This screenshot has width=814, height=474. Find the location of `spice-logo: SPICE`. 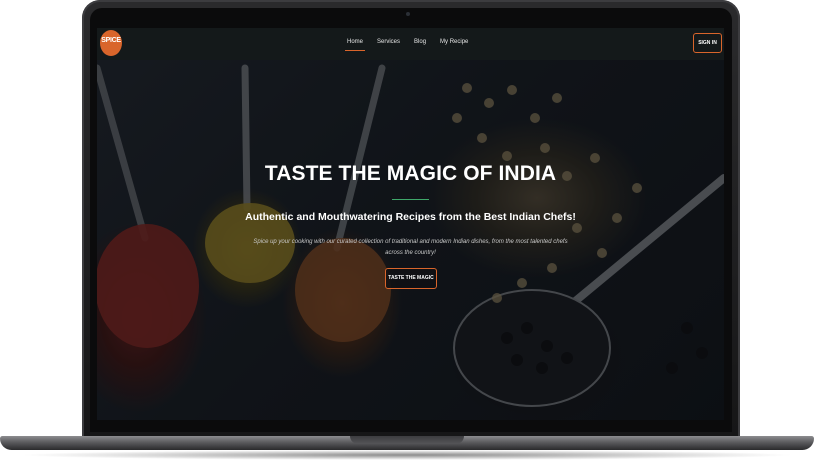

spice-logo: SPICE is located at coordinates (111, 43).